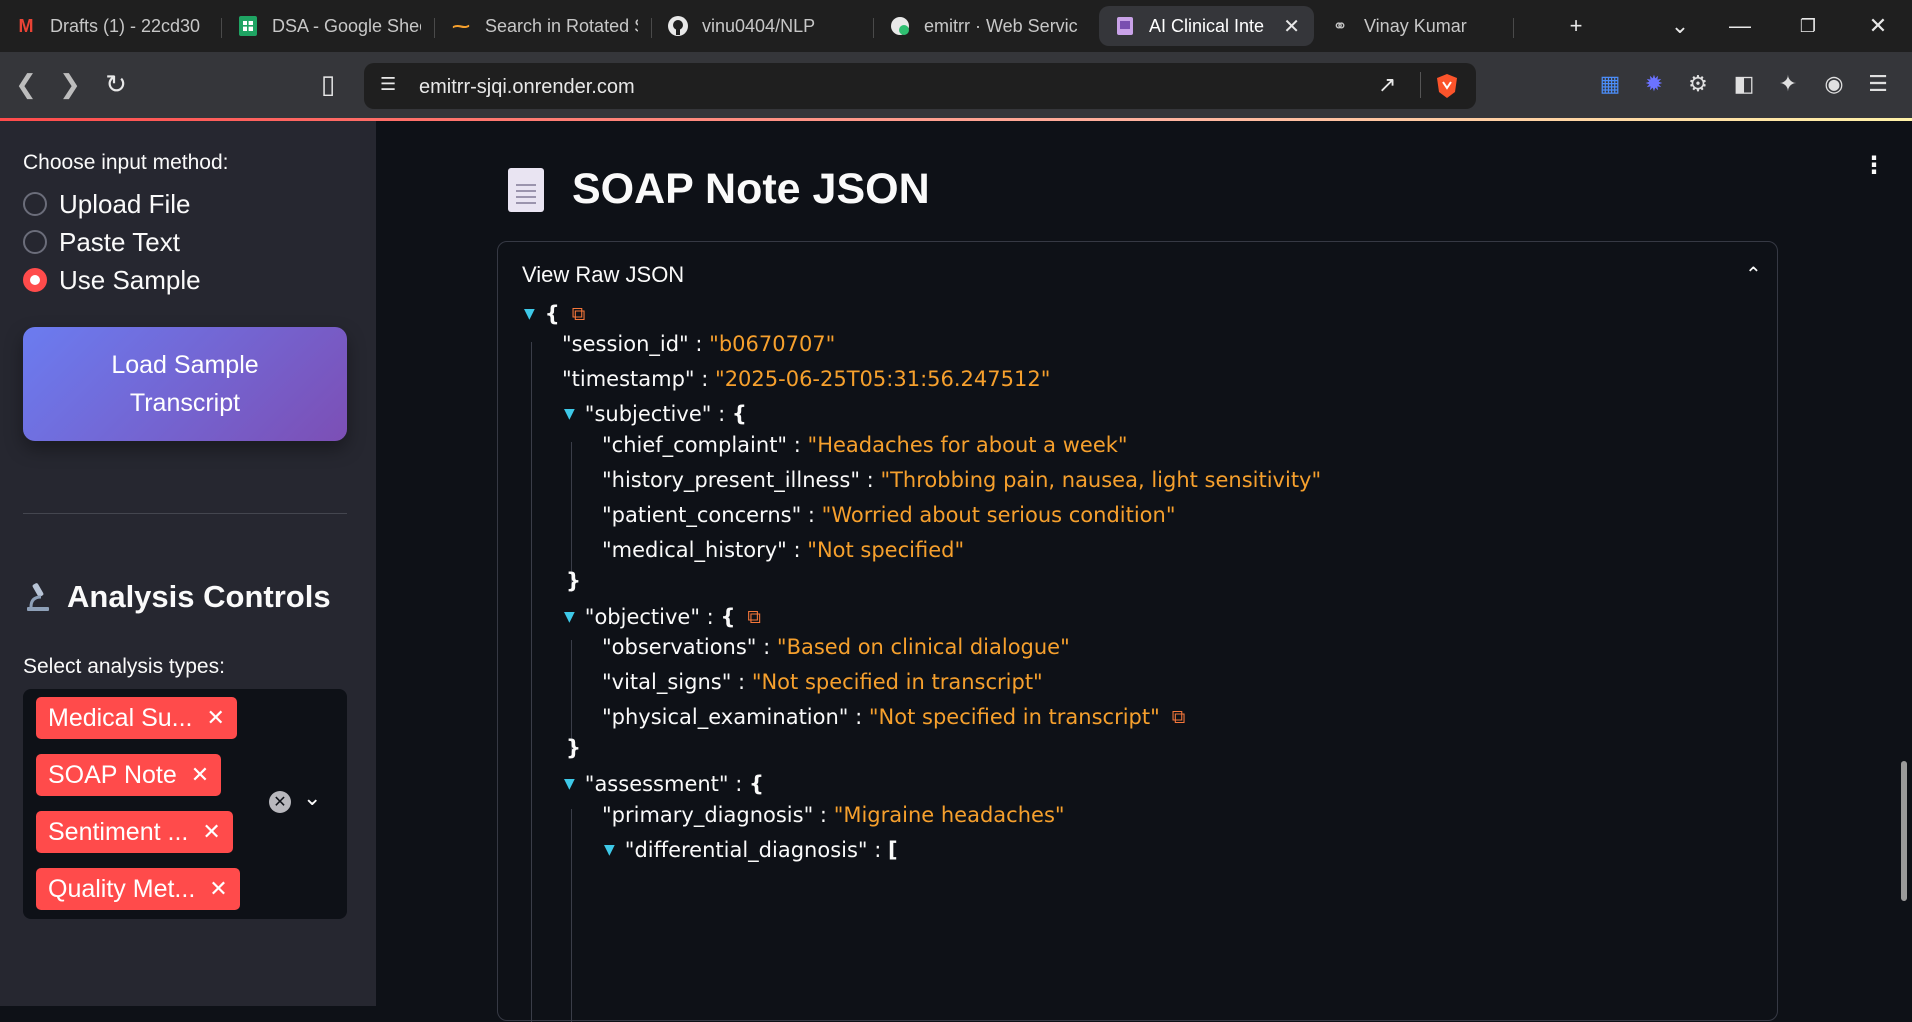  I want to click on input-method-label: Choose input method:, so click(126, 162).